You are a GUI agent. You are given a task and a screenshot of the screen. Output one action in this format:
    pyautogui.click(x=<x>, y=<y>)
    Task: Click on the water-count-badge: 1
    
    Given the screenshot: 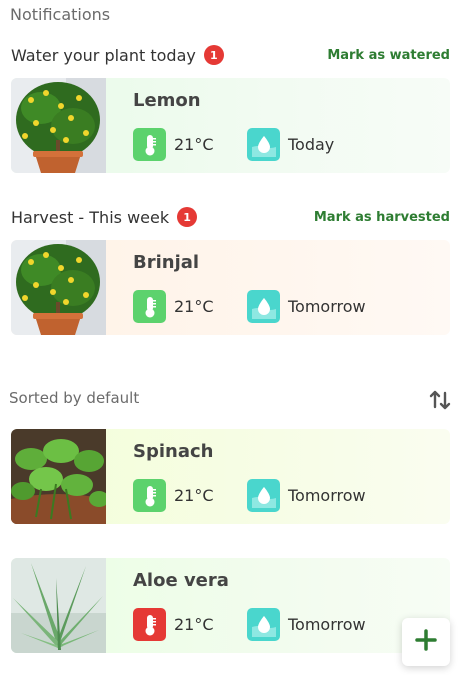 What is the action you would take?
    pyautogui.click(x=213, y=55)
    